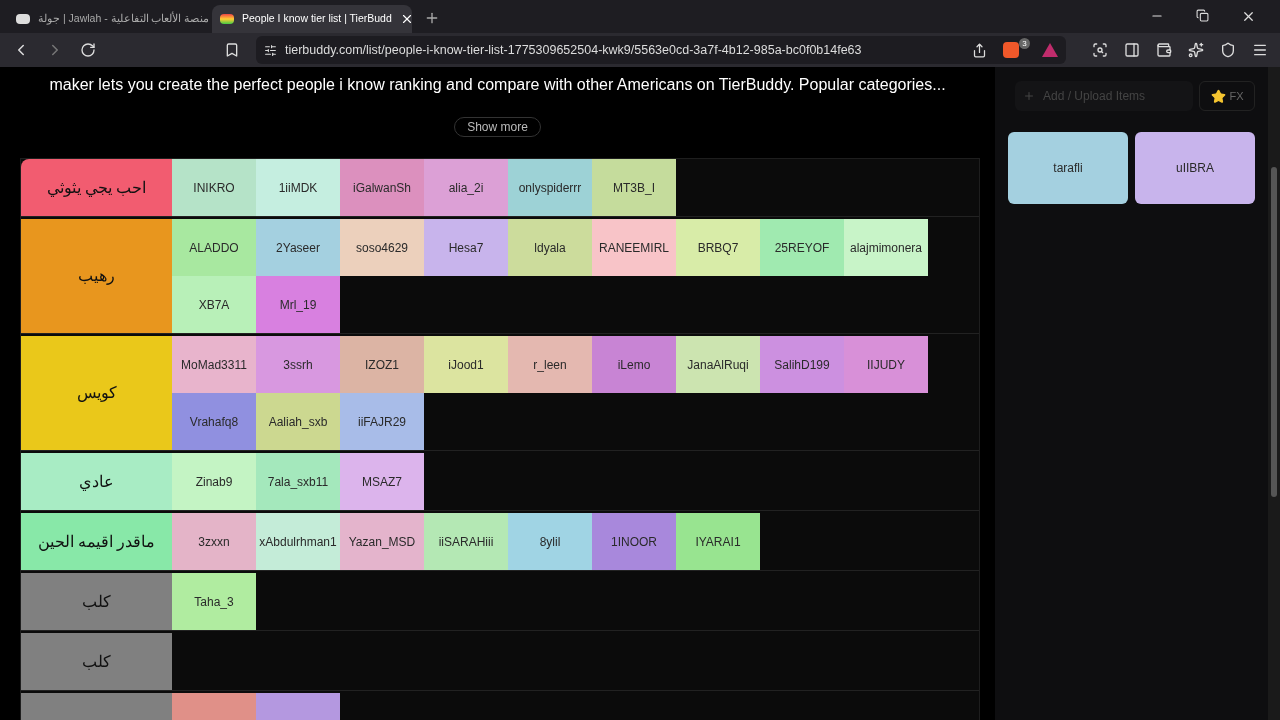 The width and height of the screenshot is (1280, 720). Describe the element at coordinates (382, 247) in the screenshot. I see `tier-item: soso4629` at that location.